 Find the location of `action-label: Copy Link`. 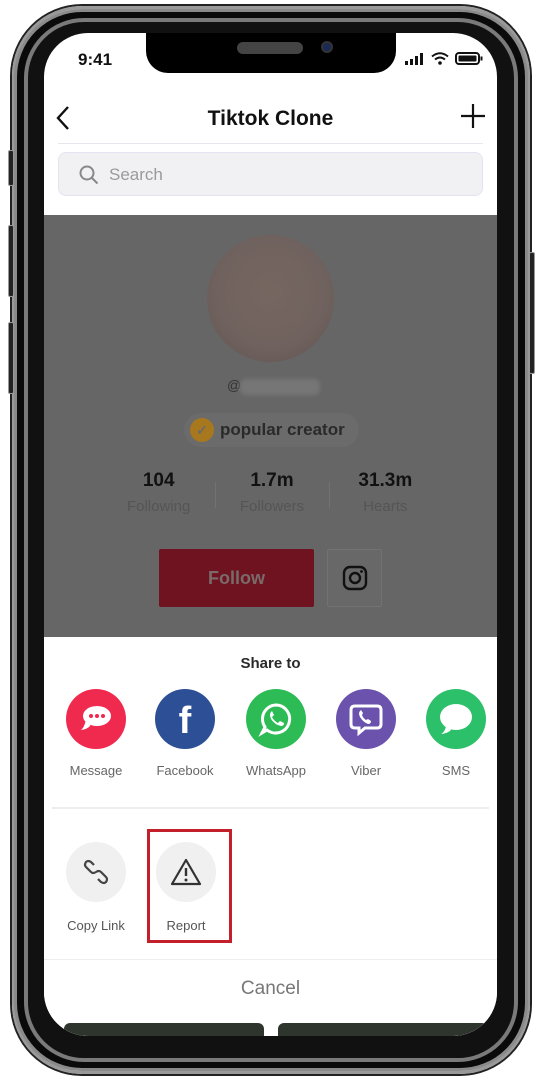

action-label: Copy Link is located at coordinates (96, 925).